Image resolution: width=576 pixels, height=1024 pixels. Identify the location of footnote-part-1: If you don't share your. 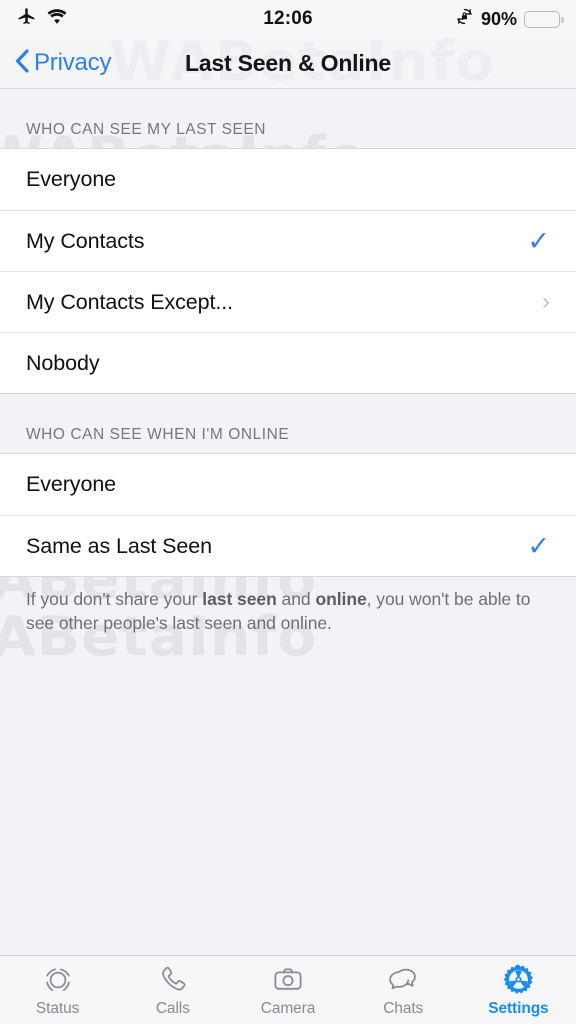
(114, 599).